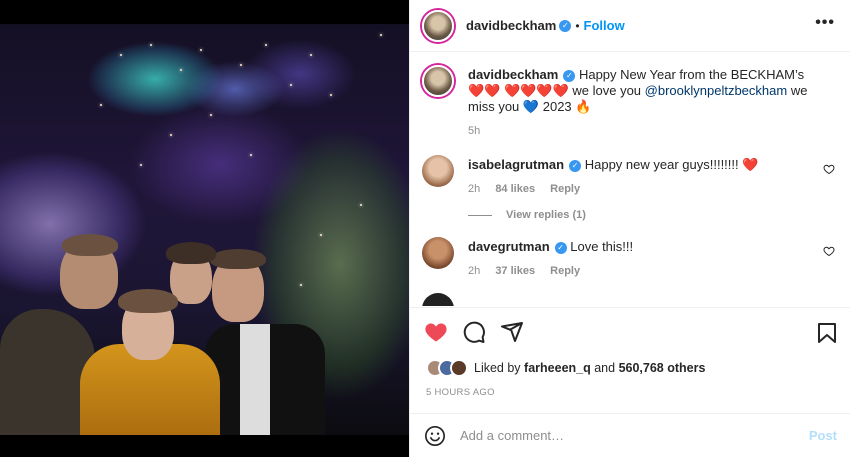  I want to click on liked-by-prefix: Liked by, so click(497, 368).